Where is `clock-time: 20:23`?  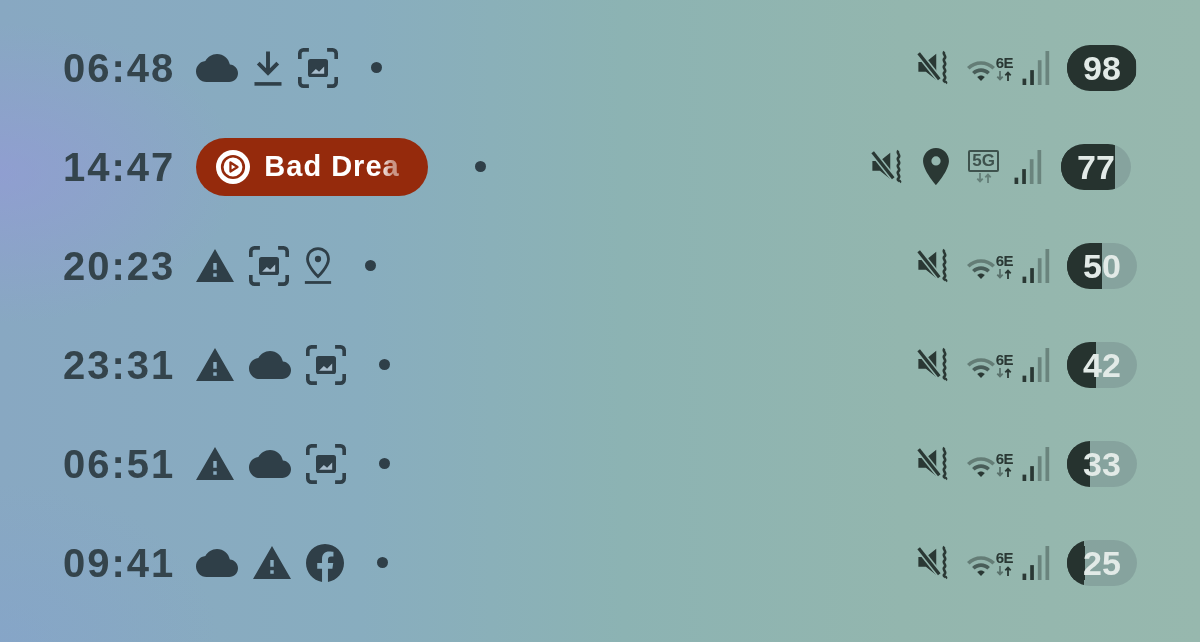
clock-time: 20:23 is located at coordinates (119, 265).